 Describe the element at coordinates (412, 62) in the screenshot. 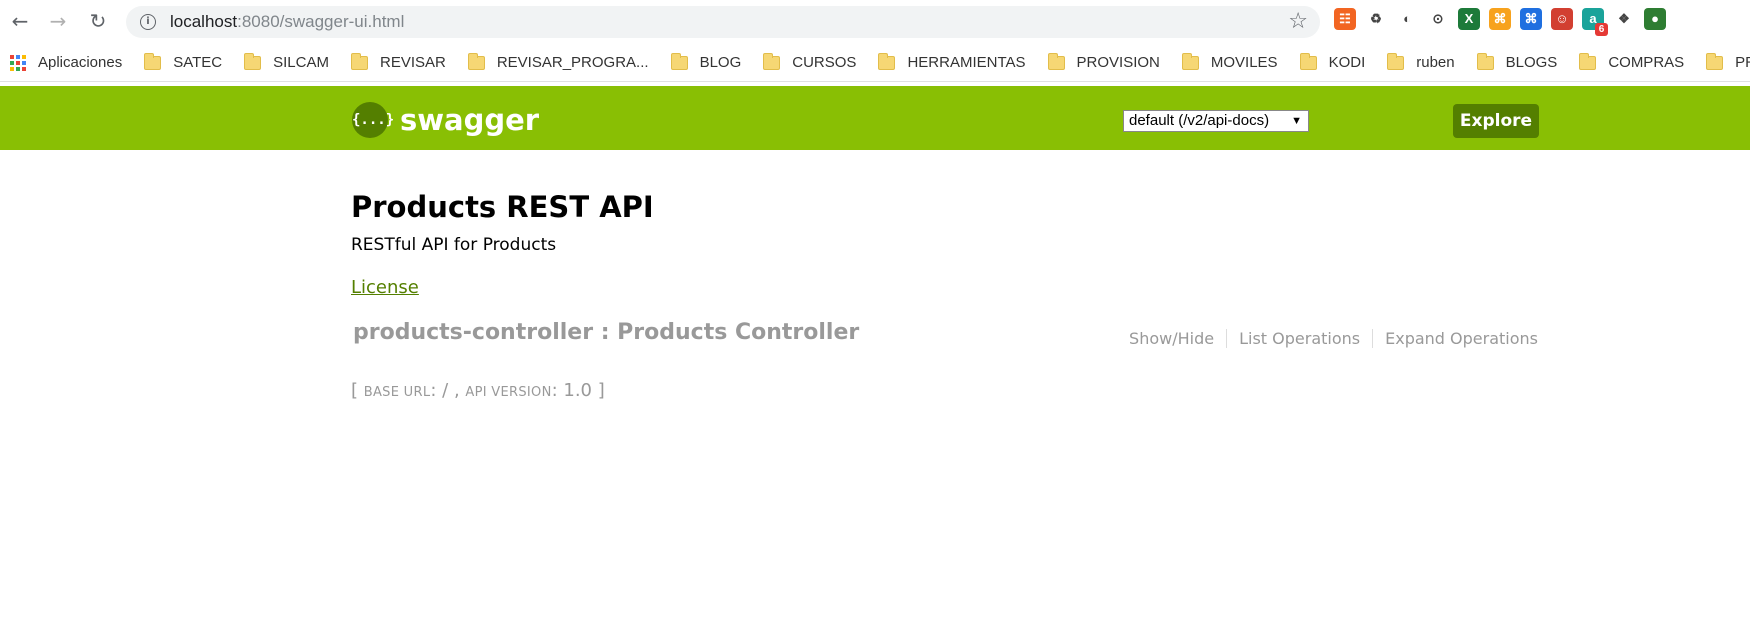

I see `bookmark-label: REVISAR` at that location.